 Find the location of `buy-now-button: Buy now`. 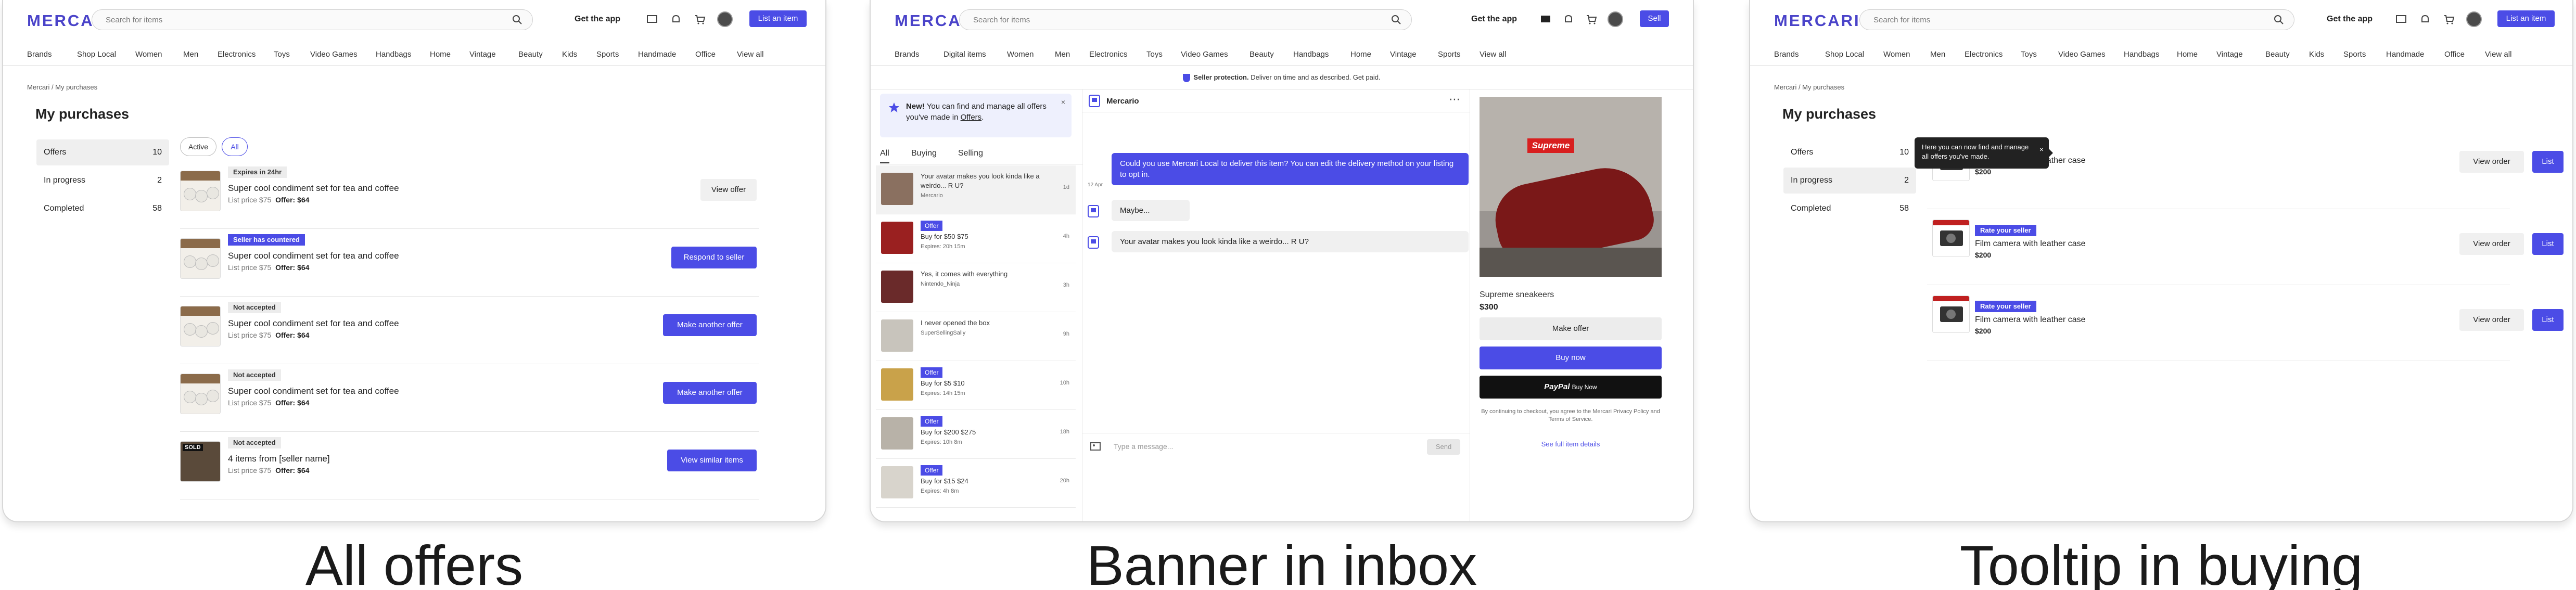

buy-now-button: Buy now is located at coordinates (1571, 358).